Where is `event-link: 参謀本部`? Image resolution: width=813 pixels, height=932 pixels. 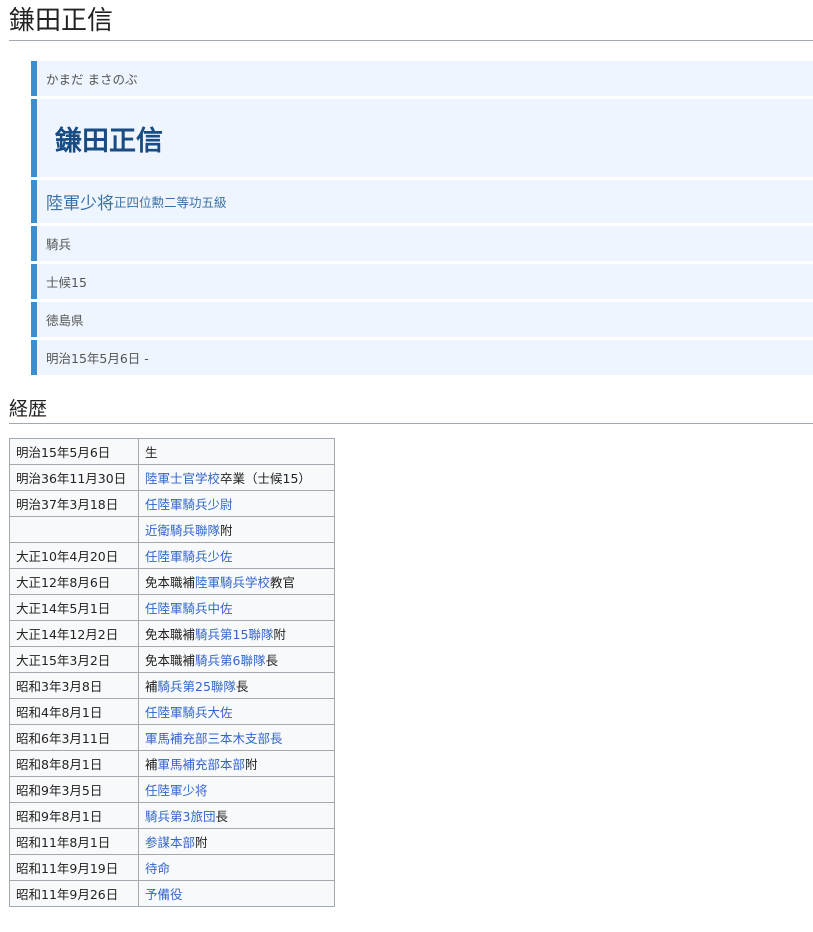 event-link: 参謀本部 is located at coordinates (170, 842).